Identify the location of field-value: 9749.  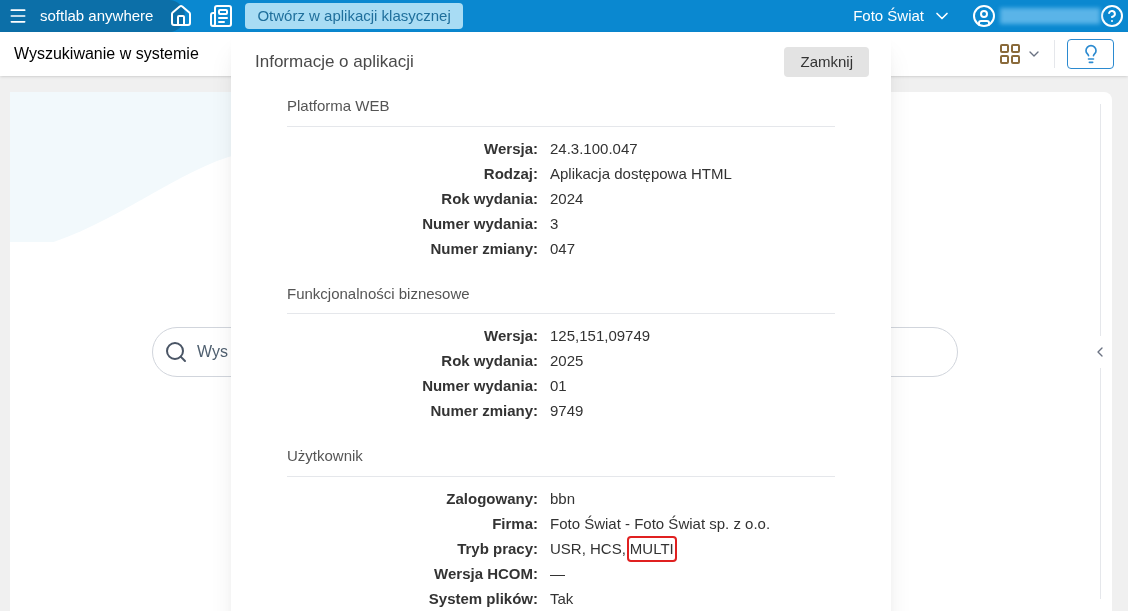
(567, 411).